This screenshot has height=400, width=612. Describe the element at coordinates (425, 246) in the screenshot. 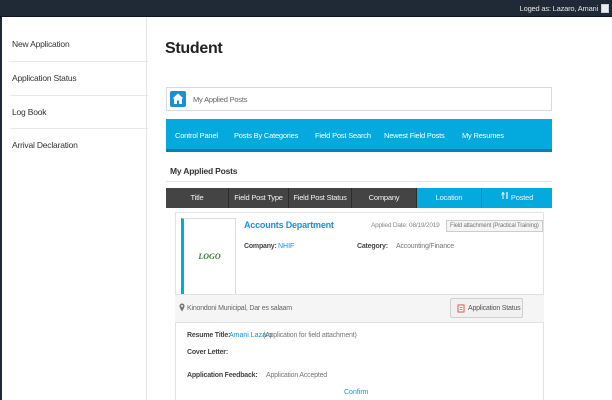

I see `category-value: Accounting/Finance` at that location.